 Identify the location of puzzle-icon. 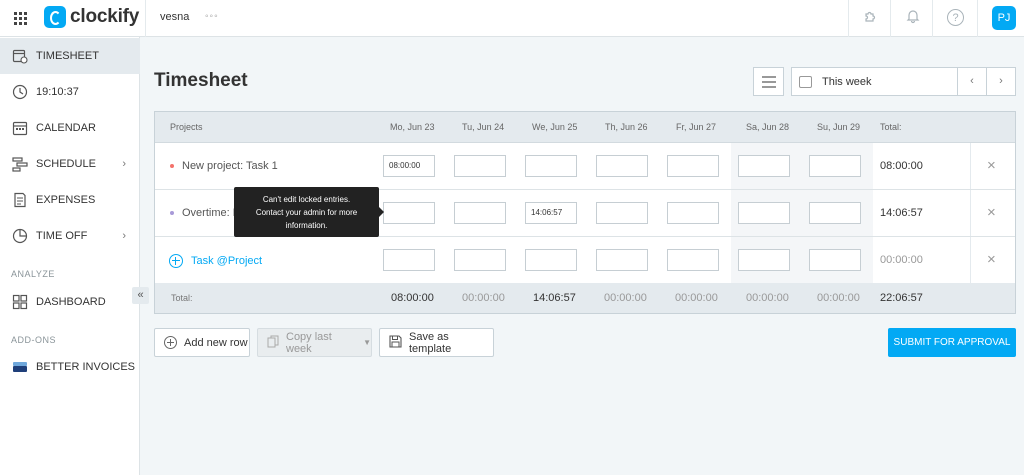
(871, 18).